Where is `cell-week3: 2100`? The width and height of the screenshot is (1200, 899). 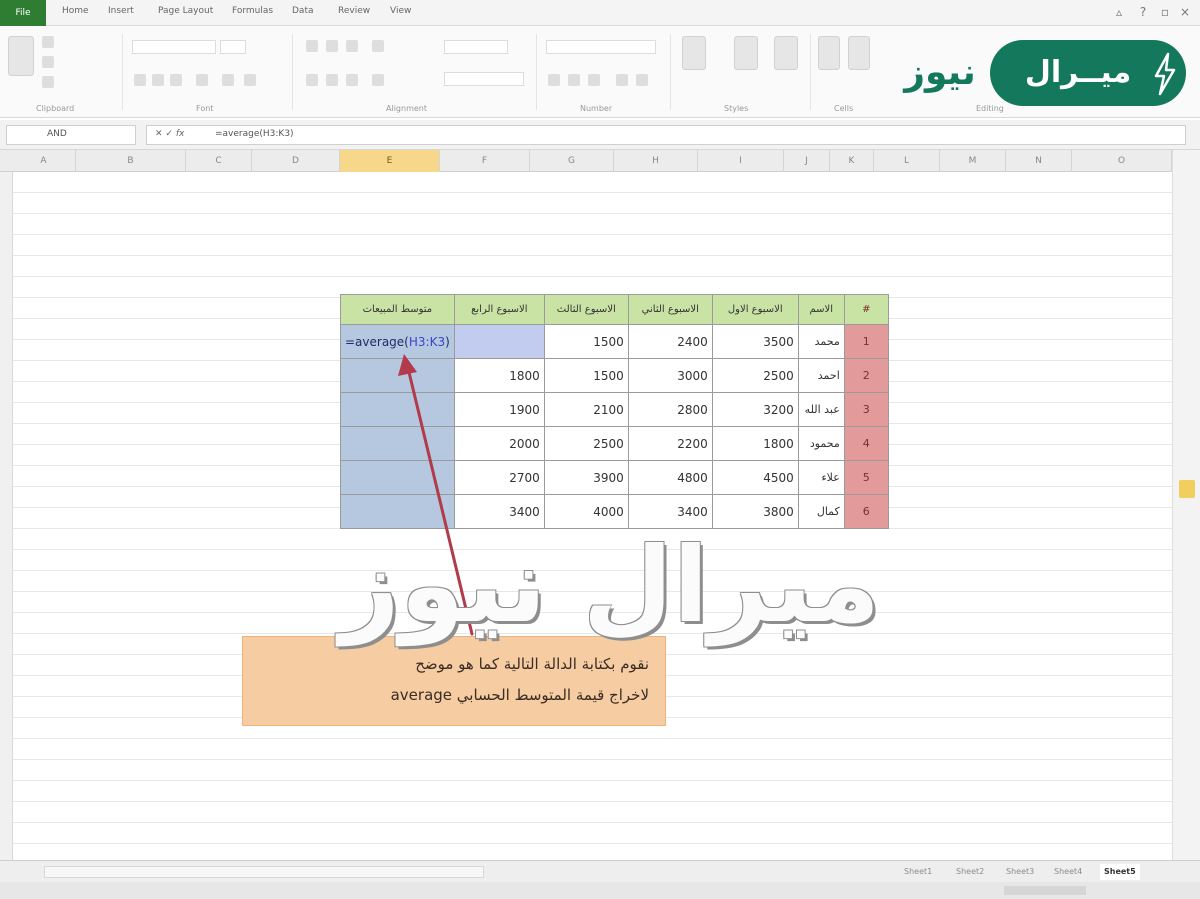 cell-week3: 2100 is located at coordinates (586, 409).